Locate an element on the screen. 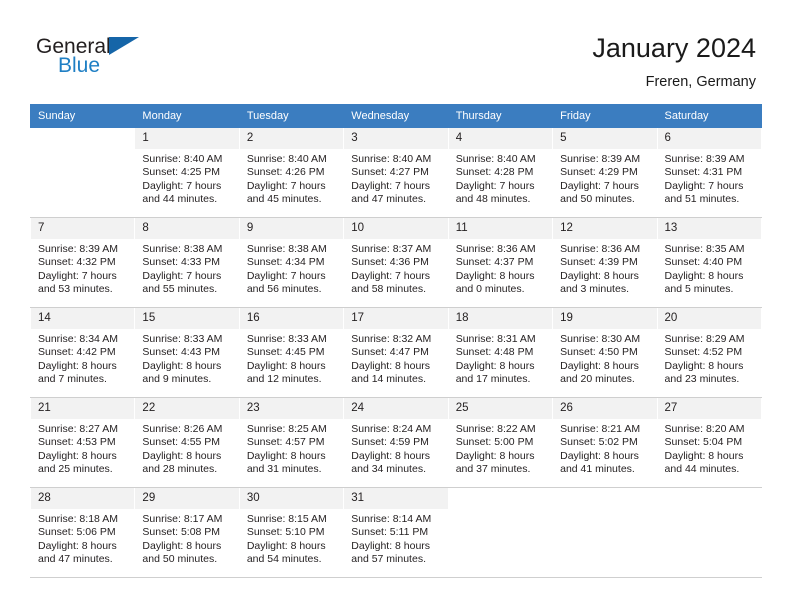 Image resolution: width=792 pixels, height=612 pixels. sunset-text: Sunset: 4:31 PM is located at coordinates (703, 172).